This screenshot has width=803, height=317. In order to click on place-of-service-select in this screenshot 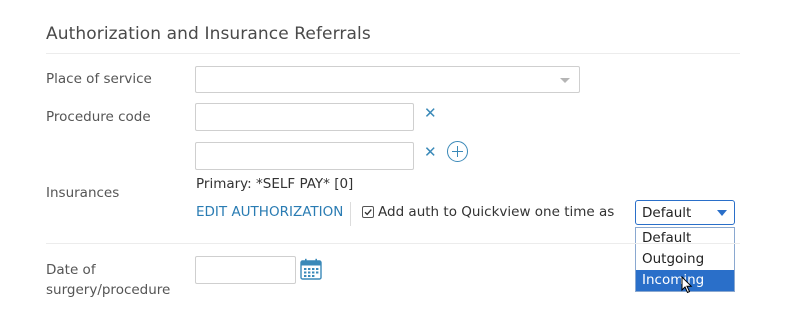, I will do `click(387, 79)`.